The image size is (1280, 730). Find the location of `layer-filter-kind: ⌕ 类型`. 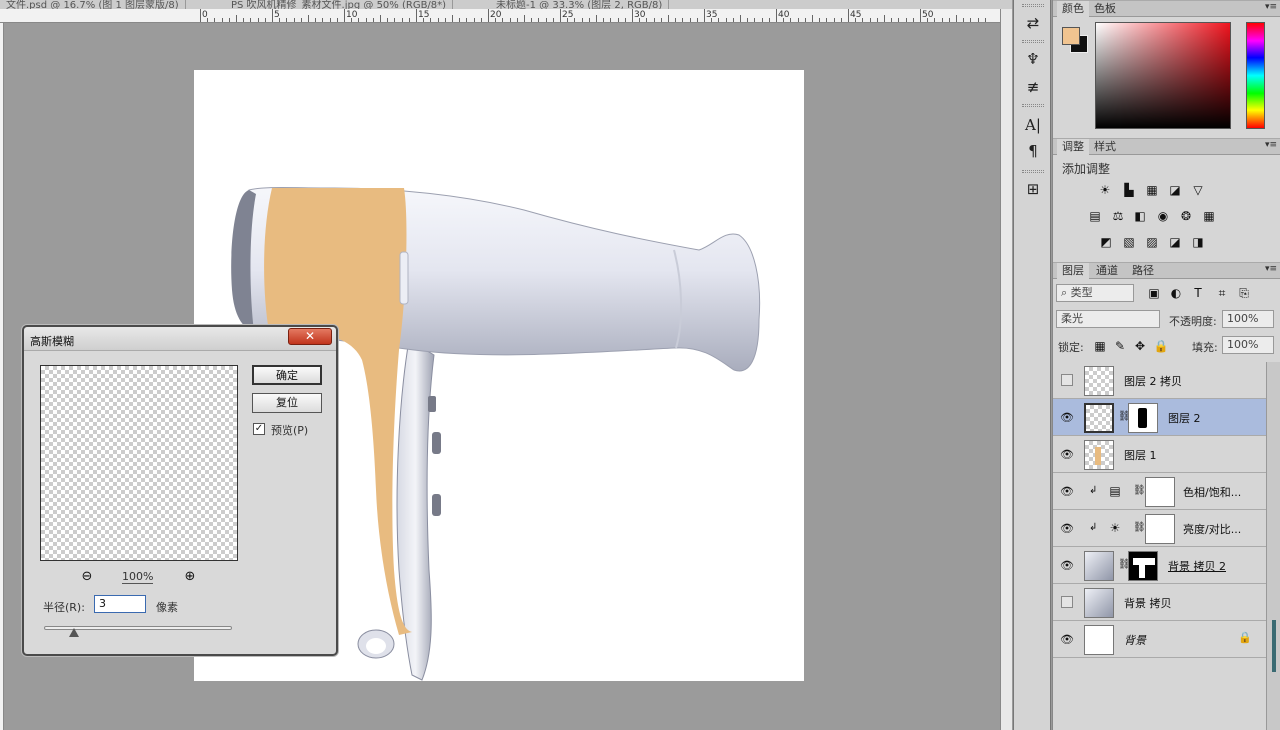

layer-filter-kind: ⌕ 类型 is located at coordinates (1095, 293).